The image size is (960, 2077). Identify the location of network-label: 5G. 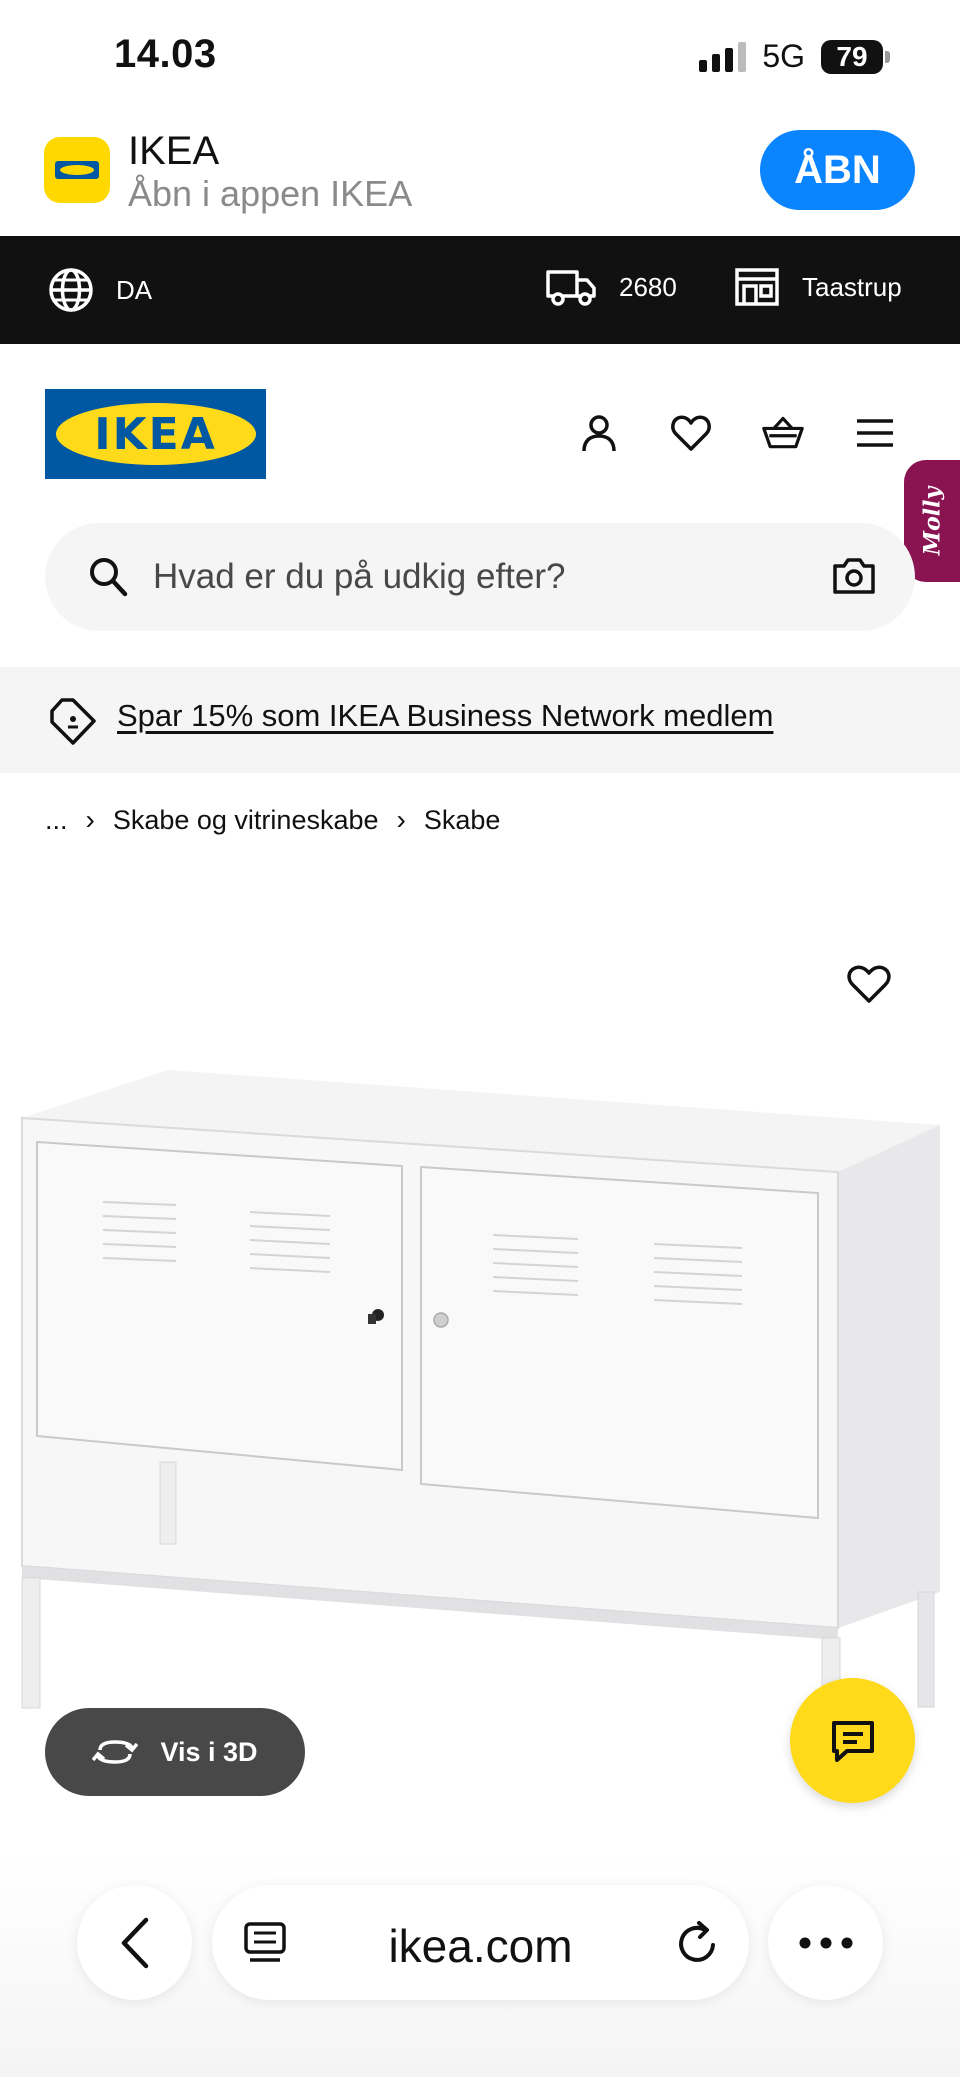
(783, 56).